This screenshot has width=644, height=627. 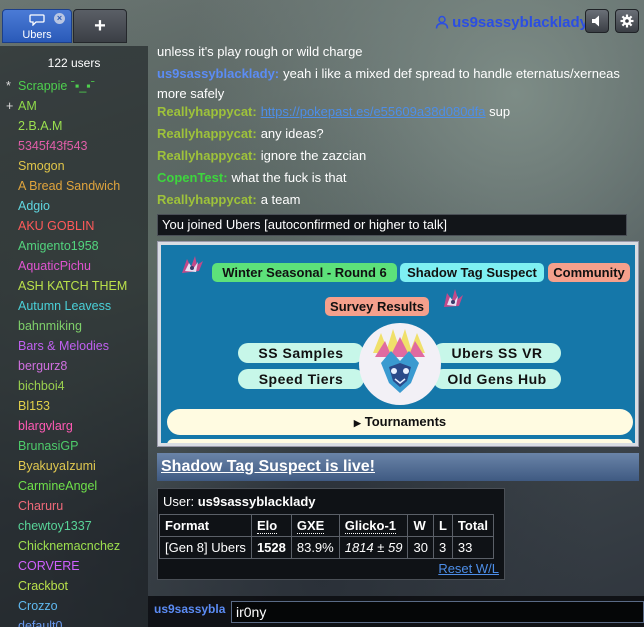 I want to click on user-name: CORVERE, so click(x=49, y=566).